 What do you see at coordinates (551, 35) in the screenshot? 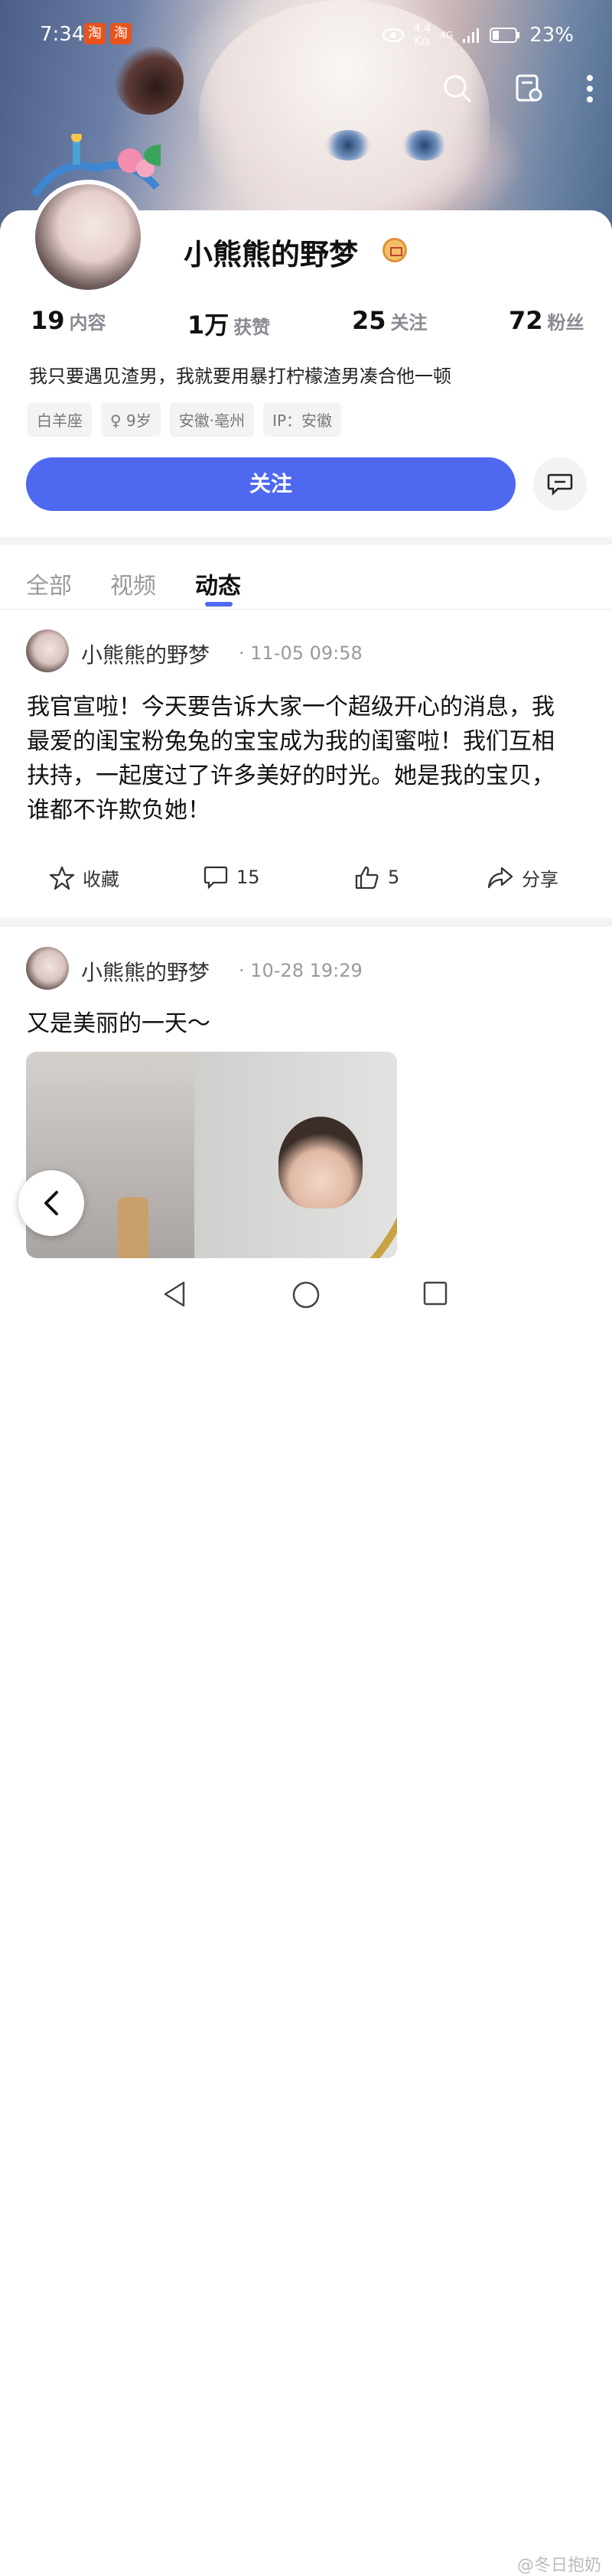
I see `battery-percent: 23%` at bounding box center [551, 35].